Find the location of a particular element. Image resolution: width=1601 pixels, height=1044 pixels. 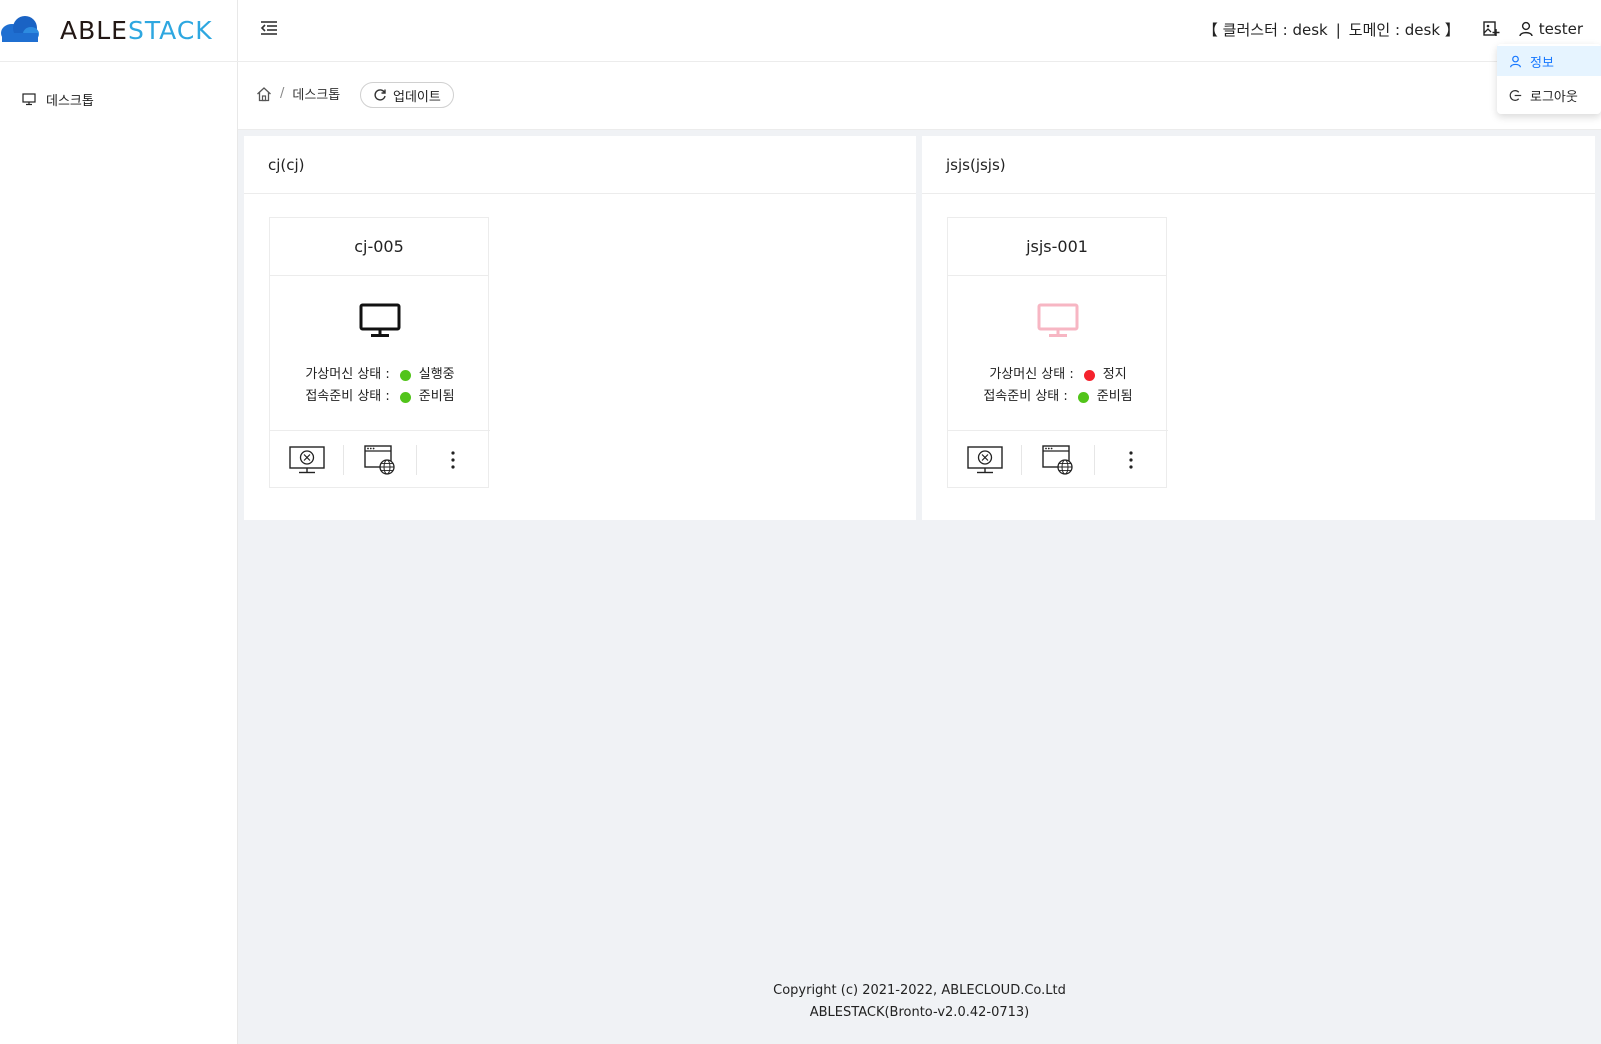

logo: ABLESTACK is located at coordinates (119, 31).